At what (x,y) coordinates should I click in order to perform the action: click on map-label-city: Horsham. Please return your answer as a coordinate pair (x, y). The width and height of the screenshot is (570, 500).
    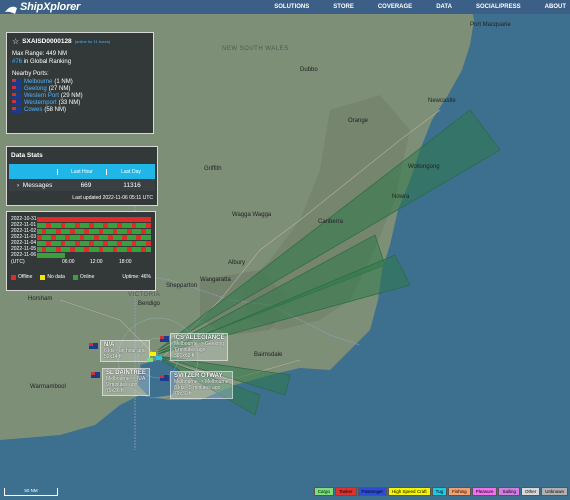
    Looking at the image, I should click on (40, 299).